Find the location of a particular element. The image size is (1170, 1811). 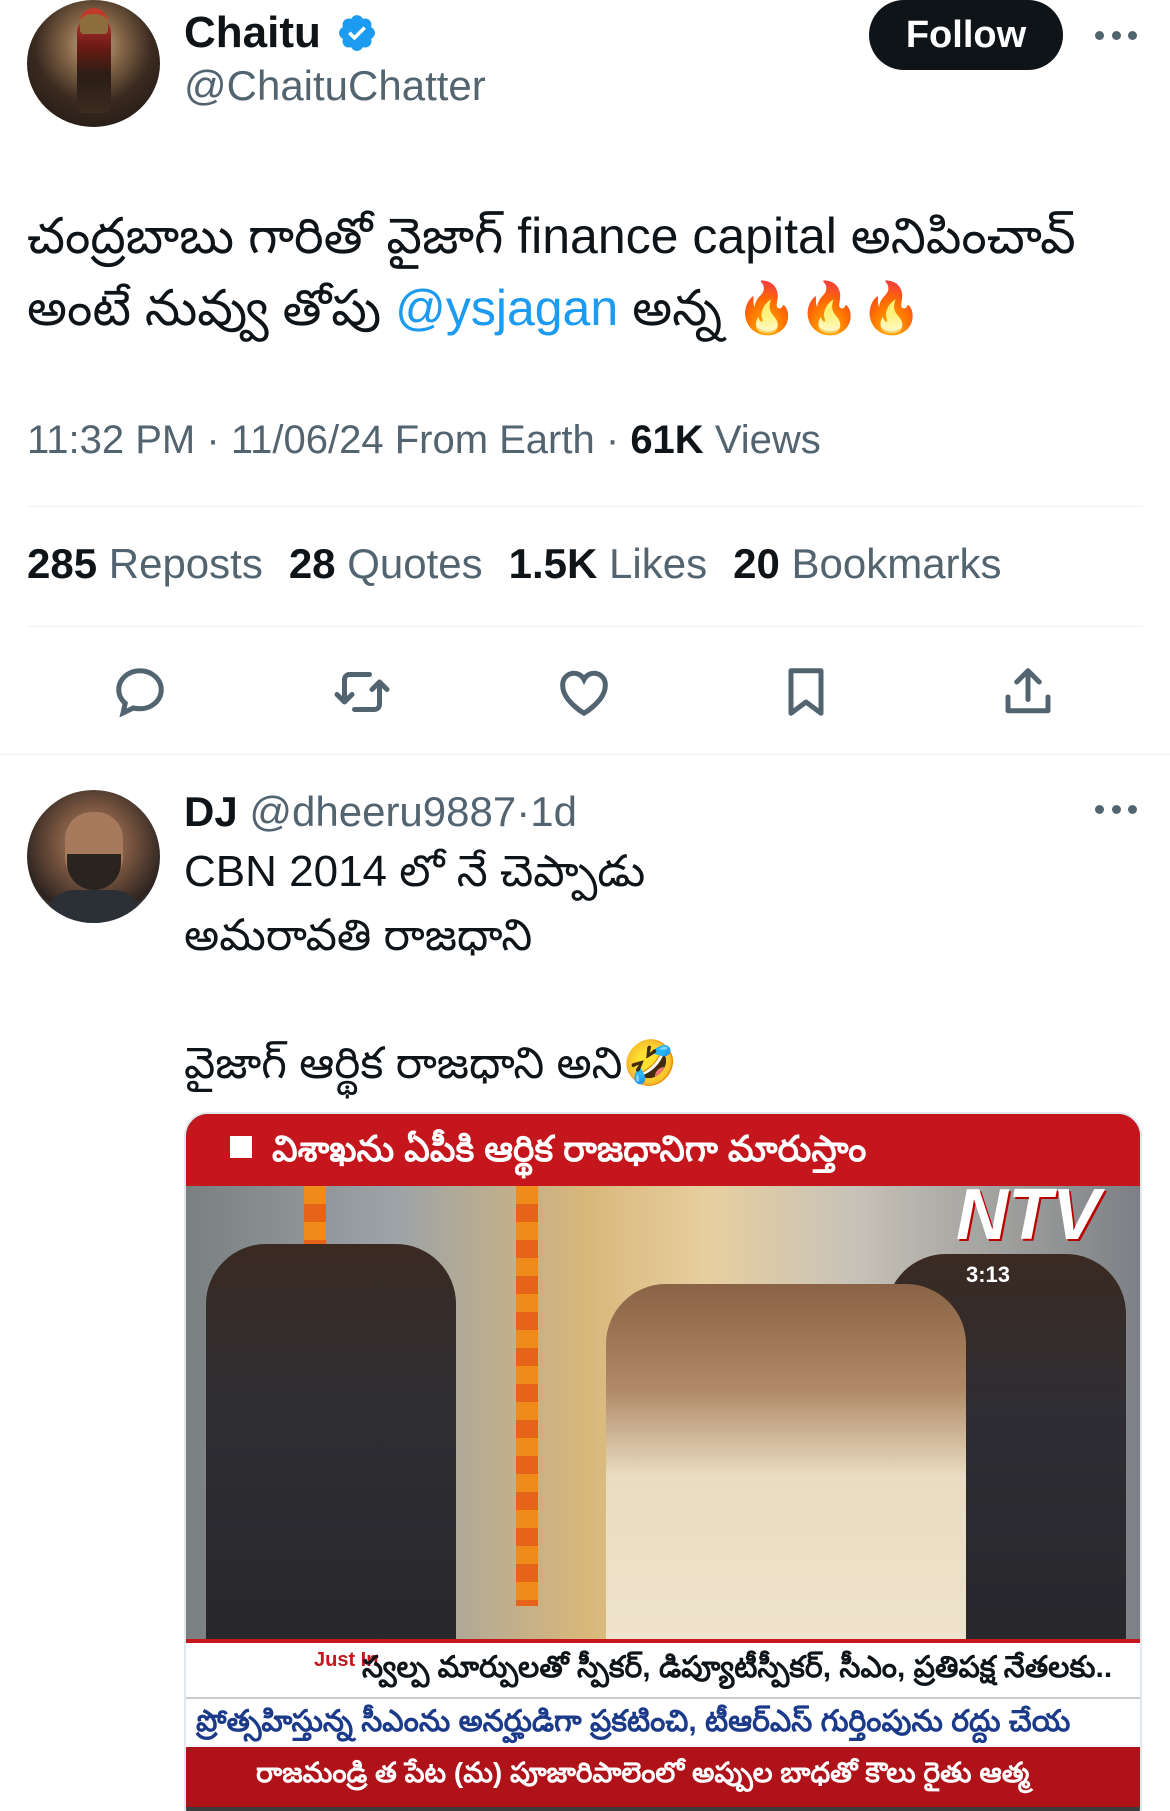

follow-button: Follow is located at coordinates (966, 35).